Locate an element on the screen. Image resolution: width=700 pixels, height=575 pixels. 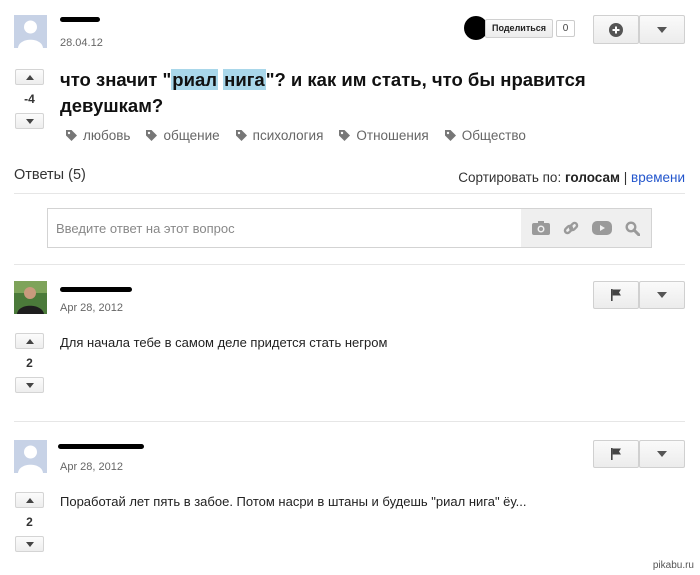
tag-label: Отношения is located at coordinates (392, 135).